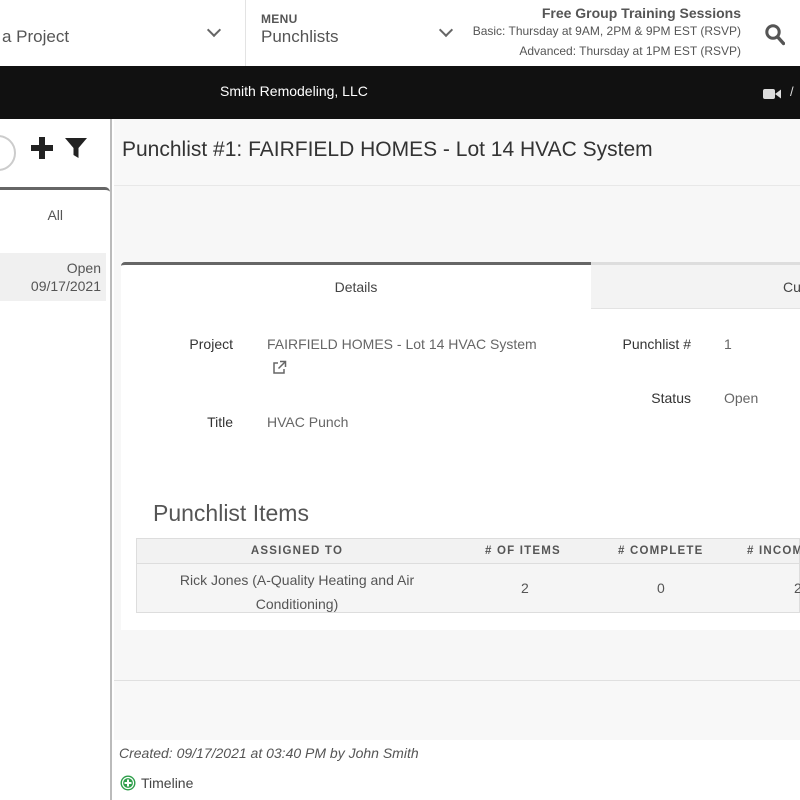  Describe the element at coordinates (55, 397) in the screenshot. I see `sidebar-list: All Open 09/17/2021` at that location.